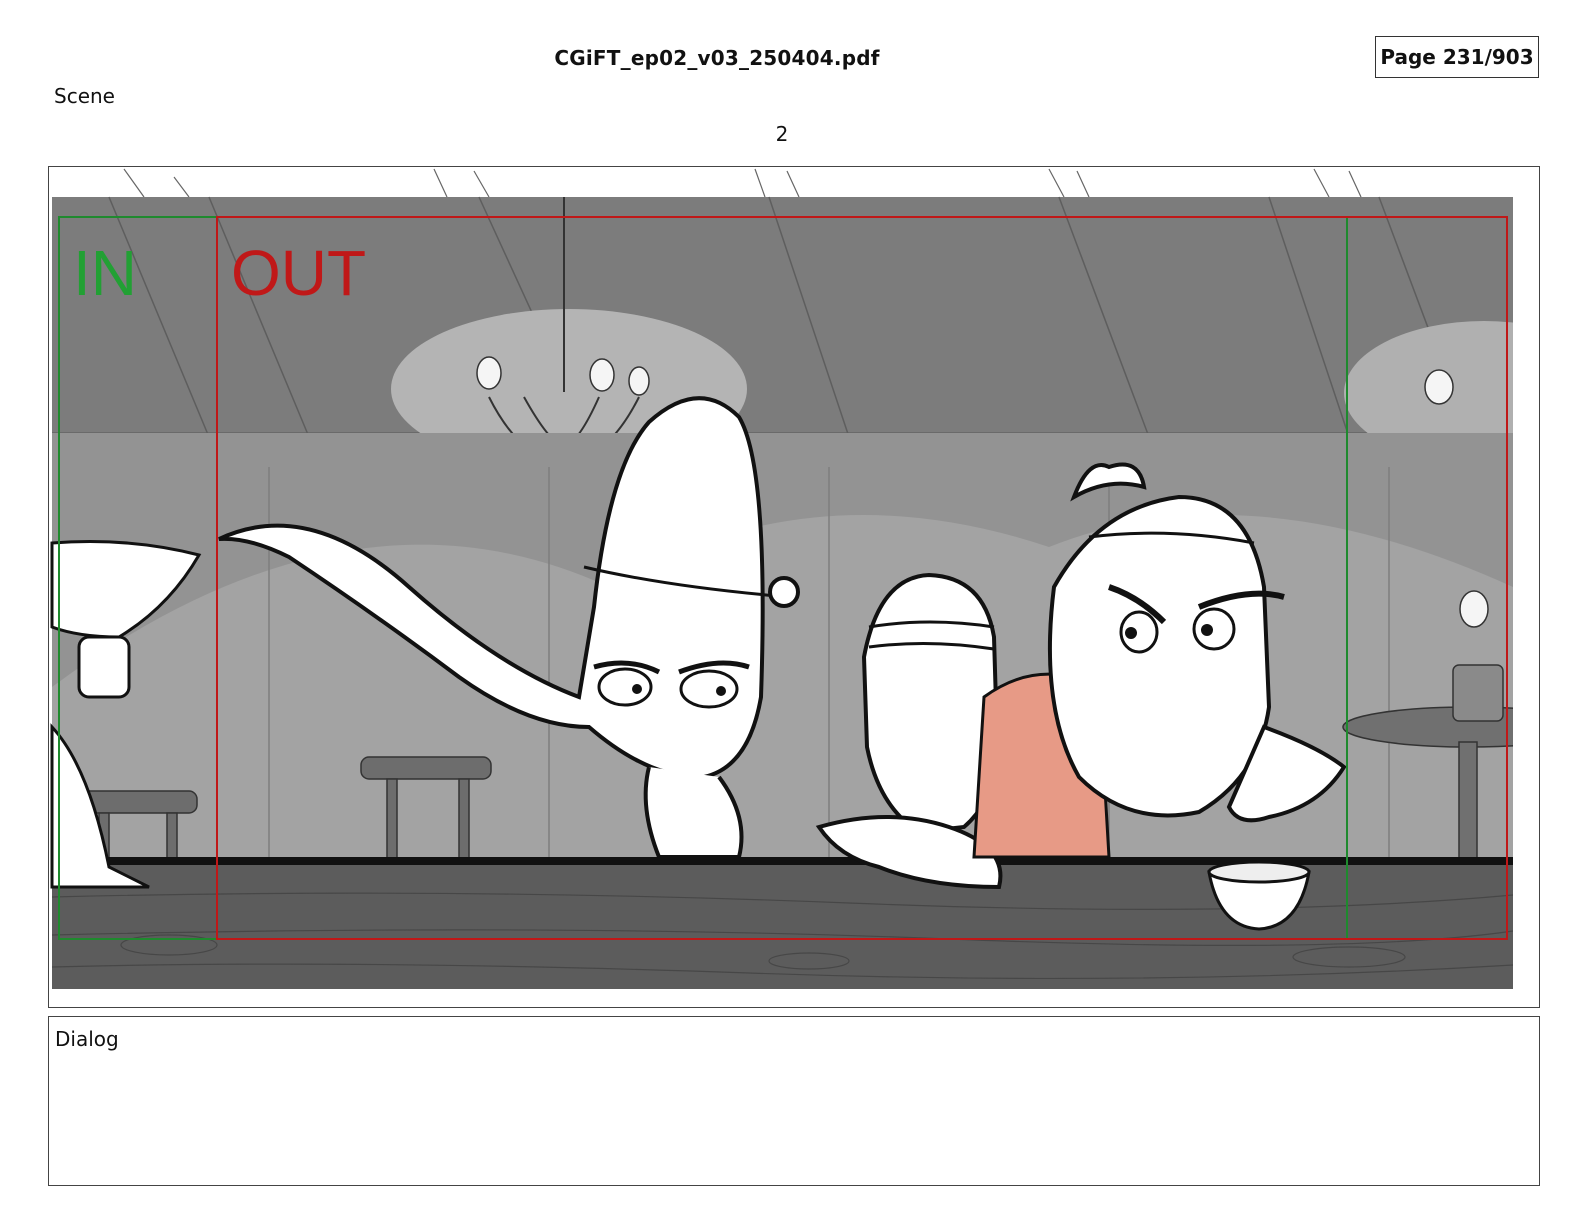 This screenshot has width=1584, height=1224. What do you see at coordinates (105, 273) in the screenshot?
I see `in-marker: IN` at bounding box center [105, 273].